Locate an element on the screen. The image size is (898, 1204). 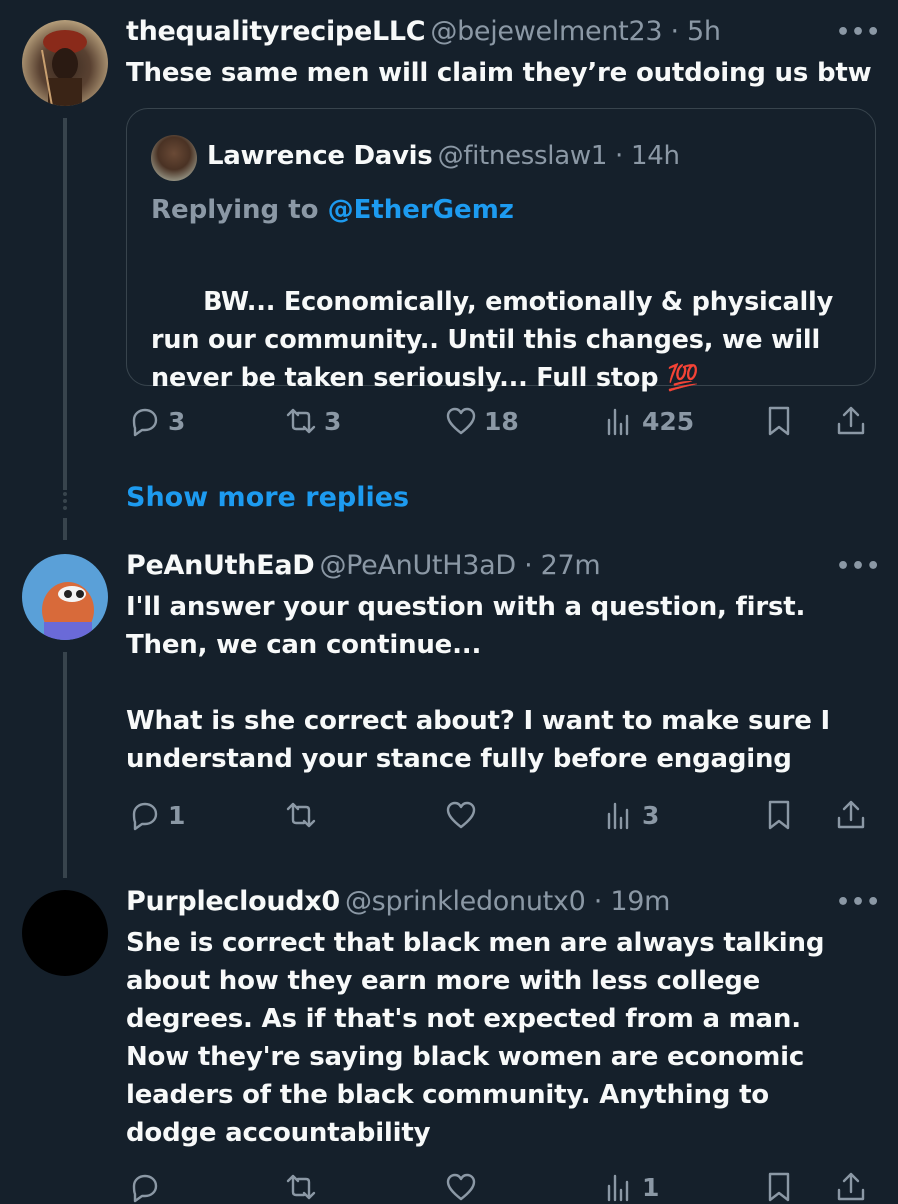
quote-author-handle: @fitnesslaw1 · 14h is located at coordinates (558, 156).